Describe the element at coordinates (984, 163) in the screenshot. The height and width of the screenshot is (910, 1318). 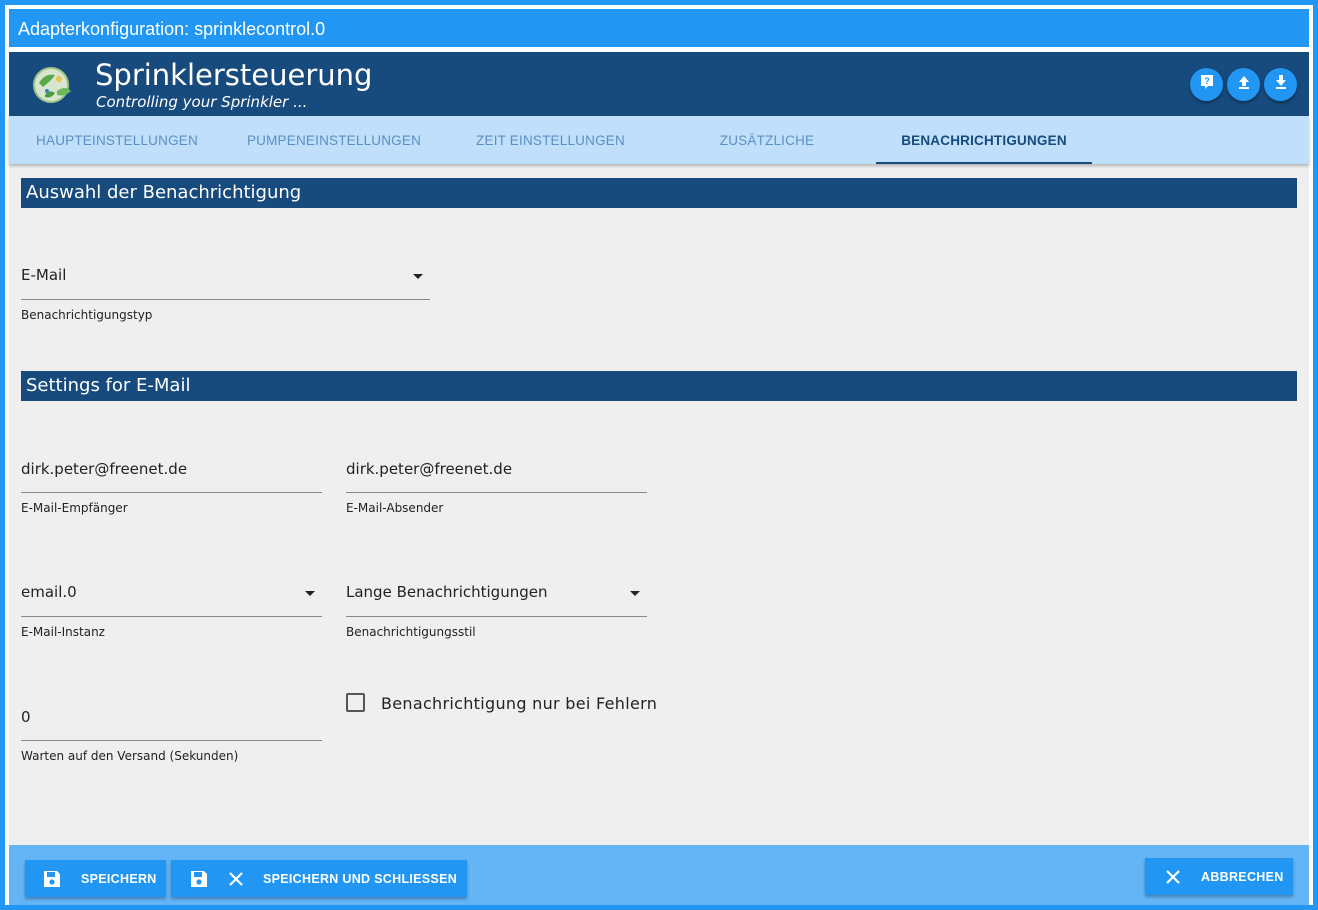
I see `active-tab-indicator` at that location.